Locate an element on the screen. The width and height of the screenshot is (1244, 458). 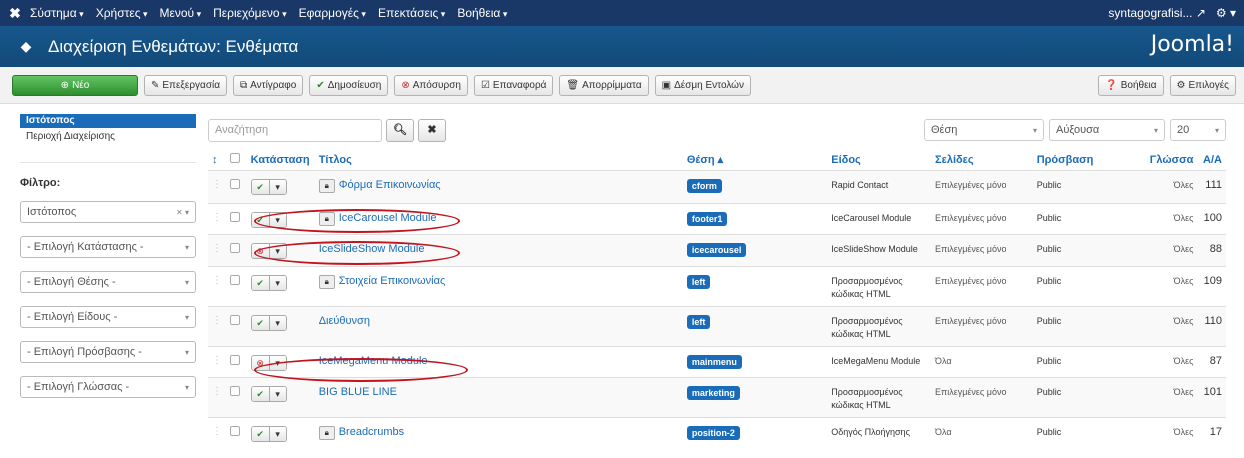
title-header: Τίτλος is located at coordinates (499, 160).